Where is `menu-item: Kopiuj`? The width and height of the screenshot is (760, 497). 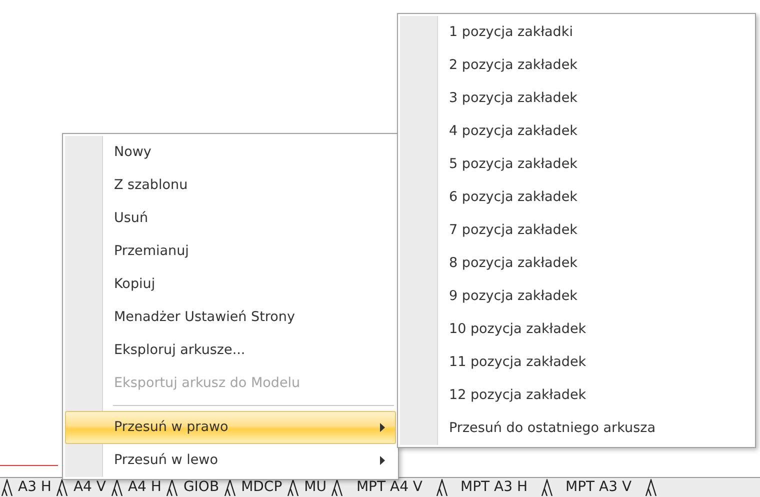
menu-item: Kopiuj is located at coordinates (230, 284).